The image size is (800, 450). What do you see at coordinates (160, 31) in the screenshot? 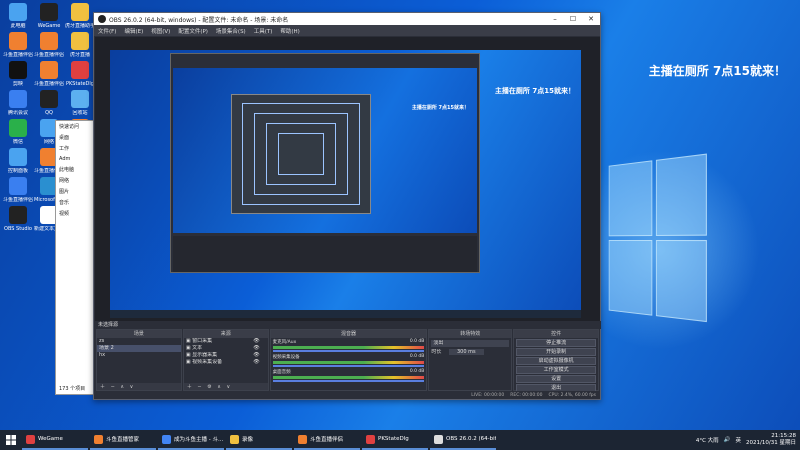
I see `menu-item: 视图(V)` at bounding box center [160, 31].